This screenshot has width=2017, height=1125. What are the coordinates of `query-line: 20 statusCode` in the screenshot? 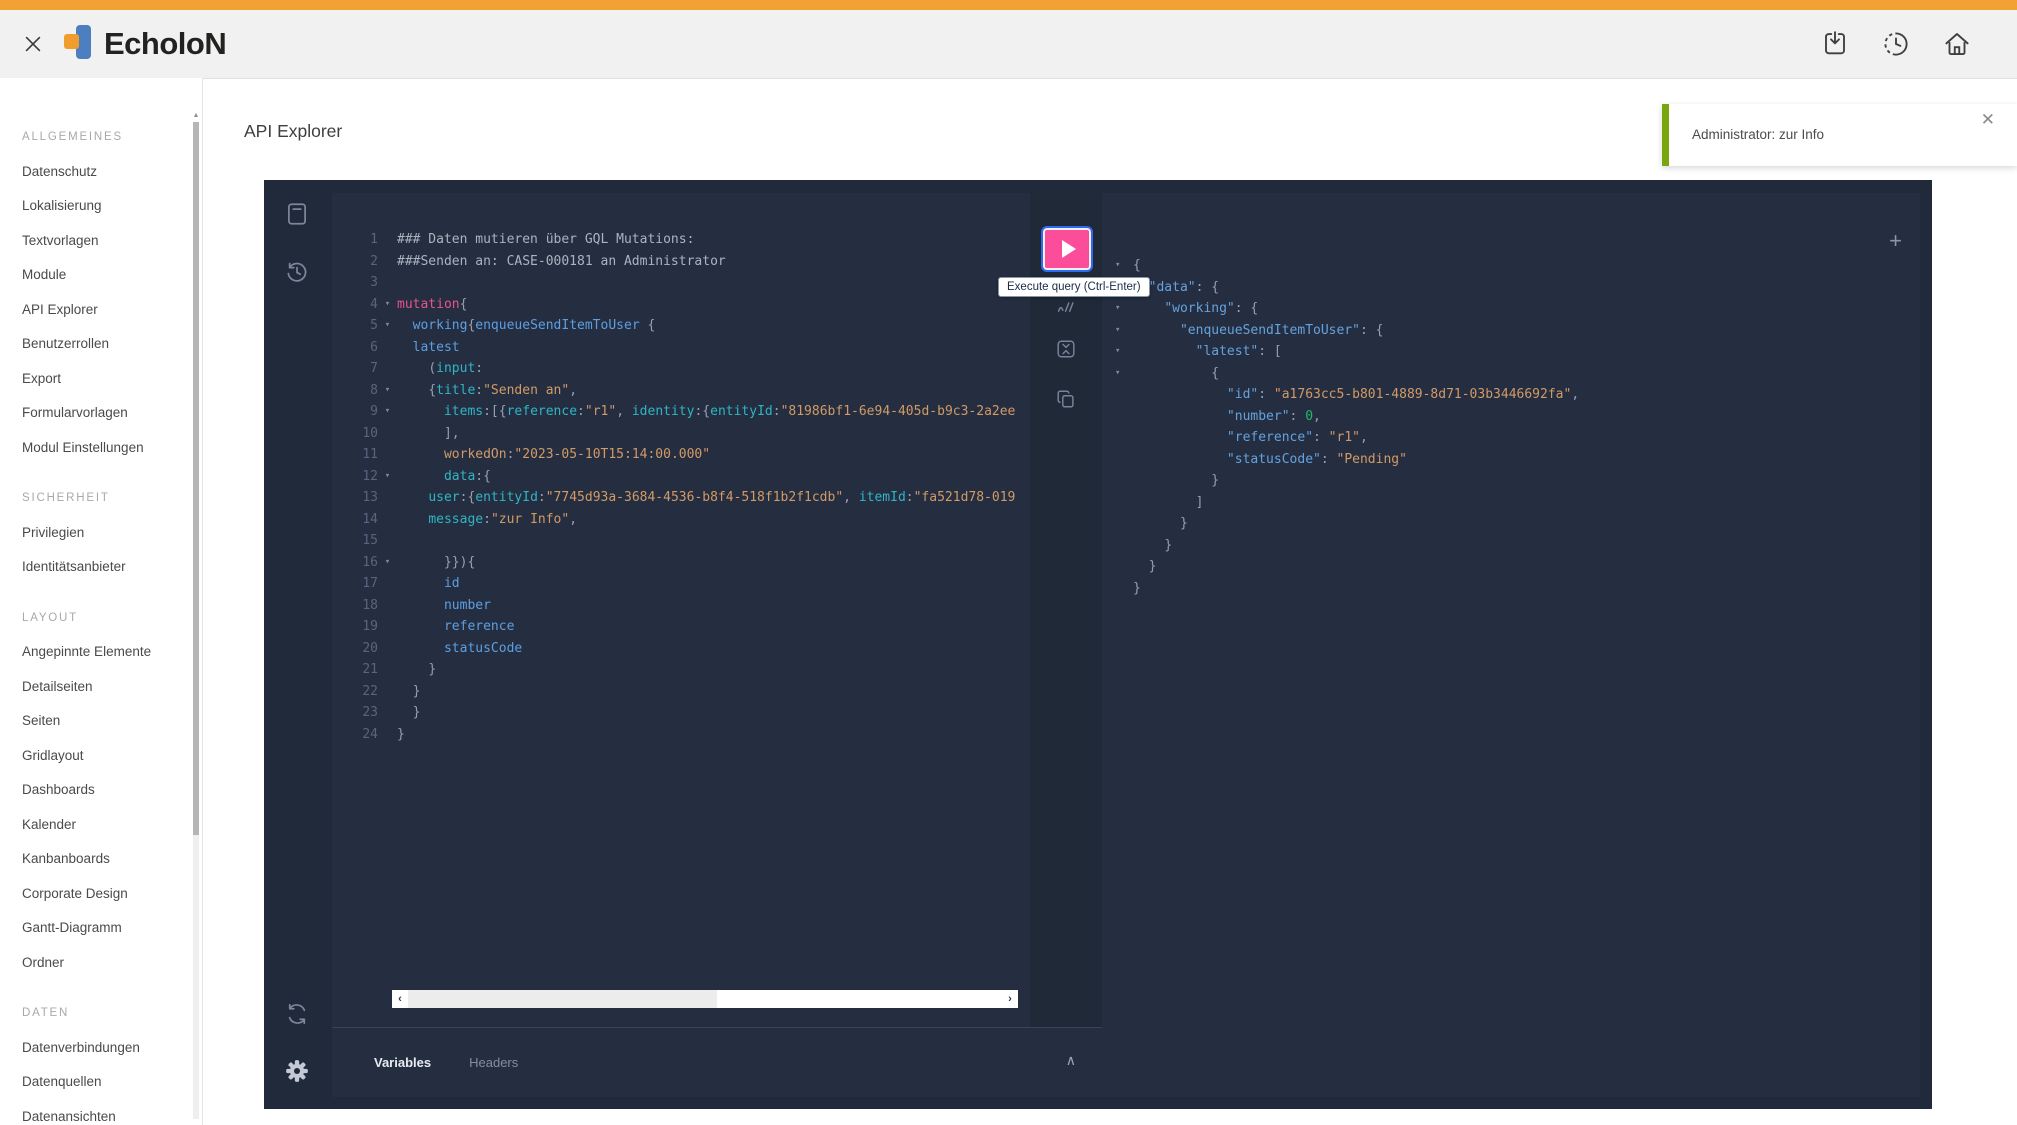 It's located at (681, 649).